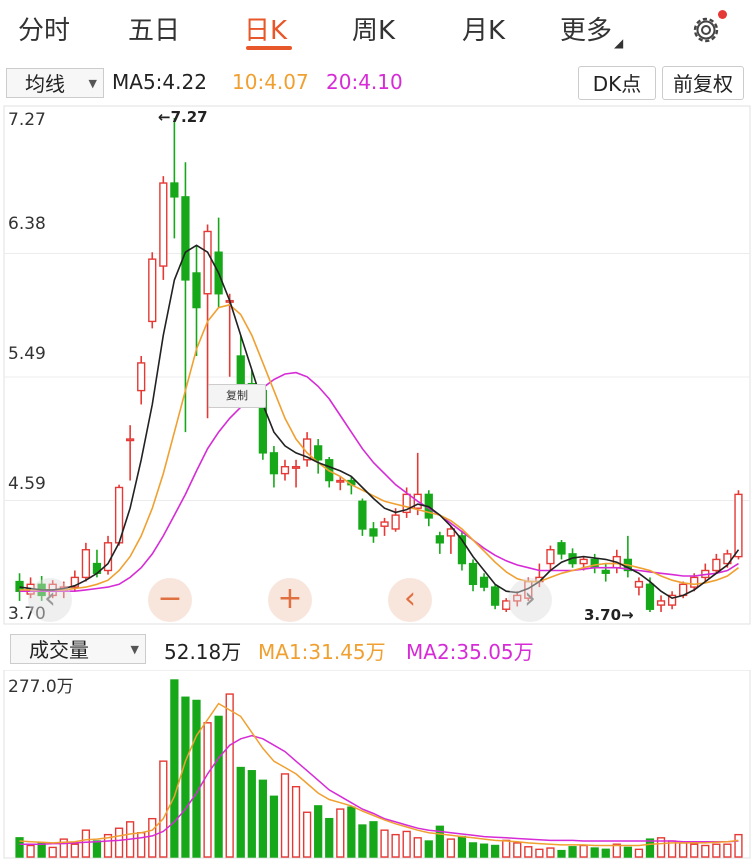 This screenshot has width=754, height=859. I want to click on ma20-value: 20:4.10, so click(364, 82).